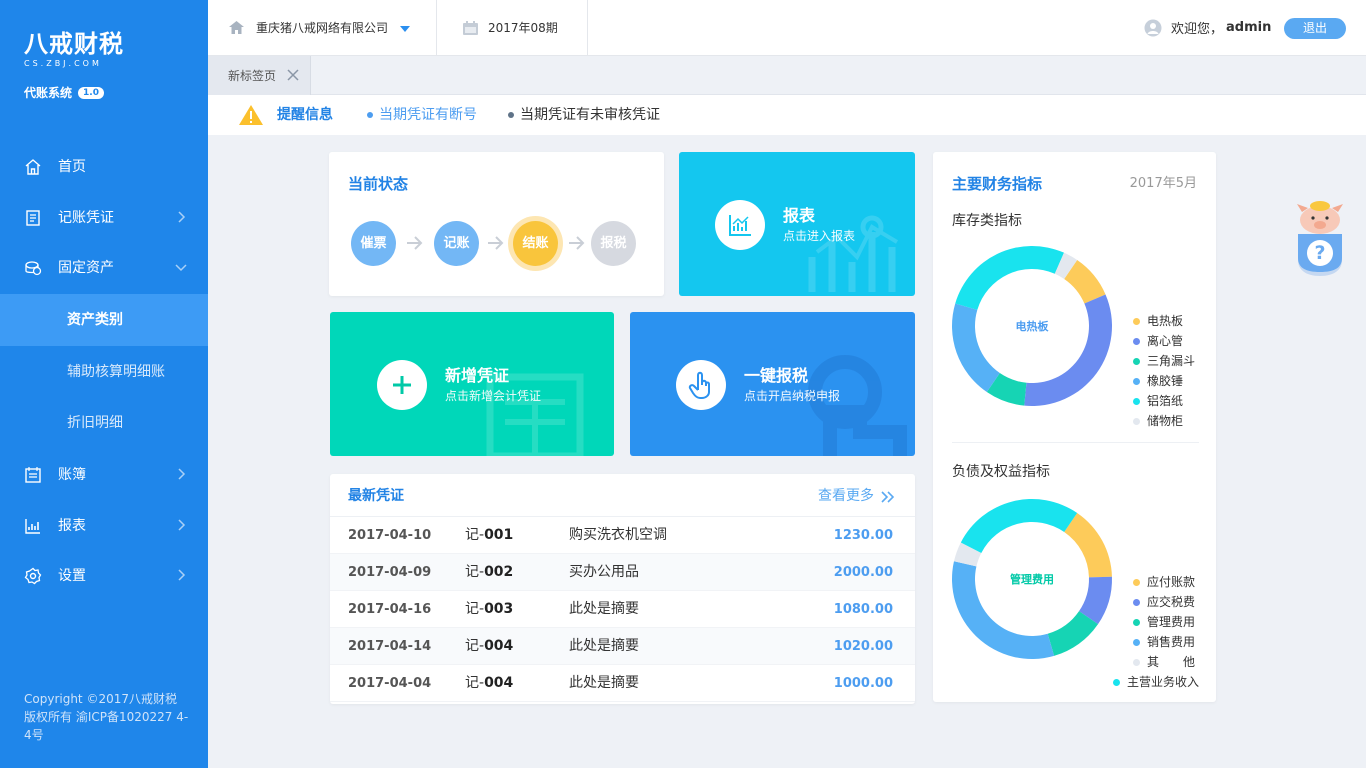  What do you see at coordinates (584, 115) in the screenshot?
I see `notice-item-unaudited: 当期凭证有未审核凭证` at bounding box center [584, 115].